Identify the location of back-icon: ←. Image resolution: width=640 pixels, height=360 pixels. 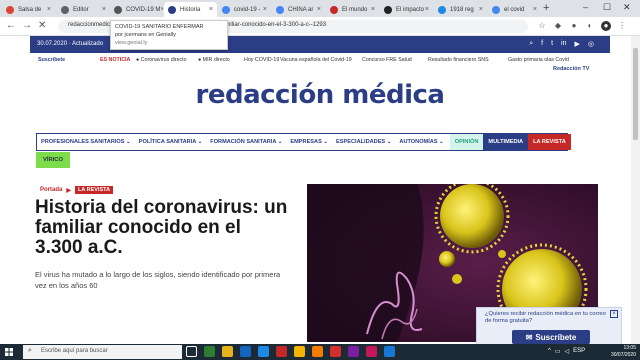
(11, 25).